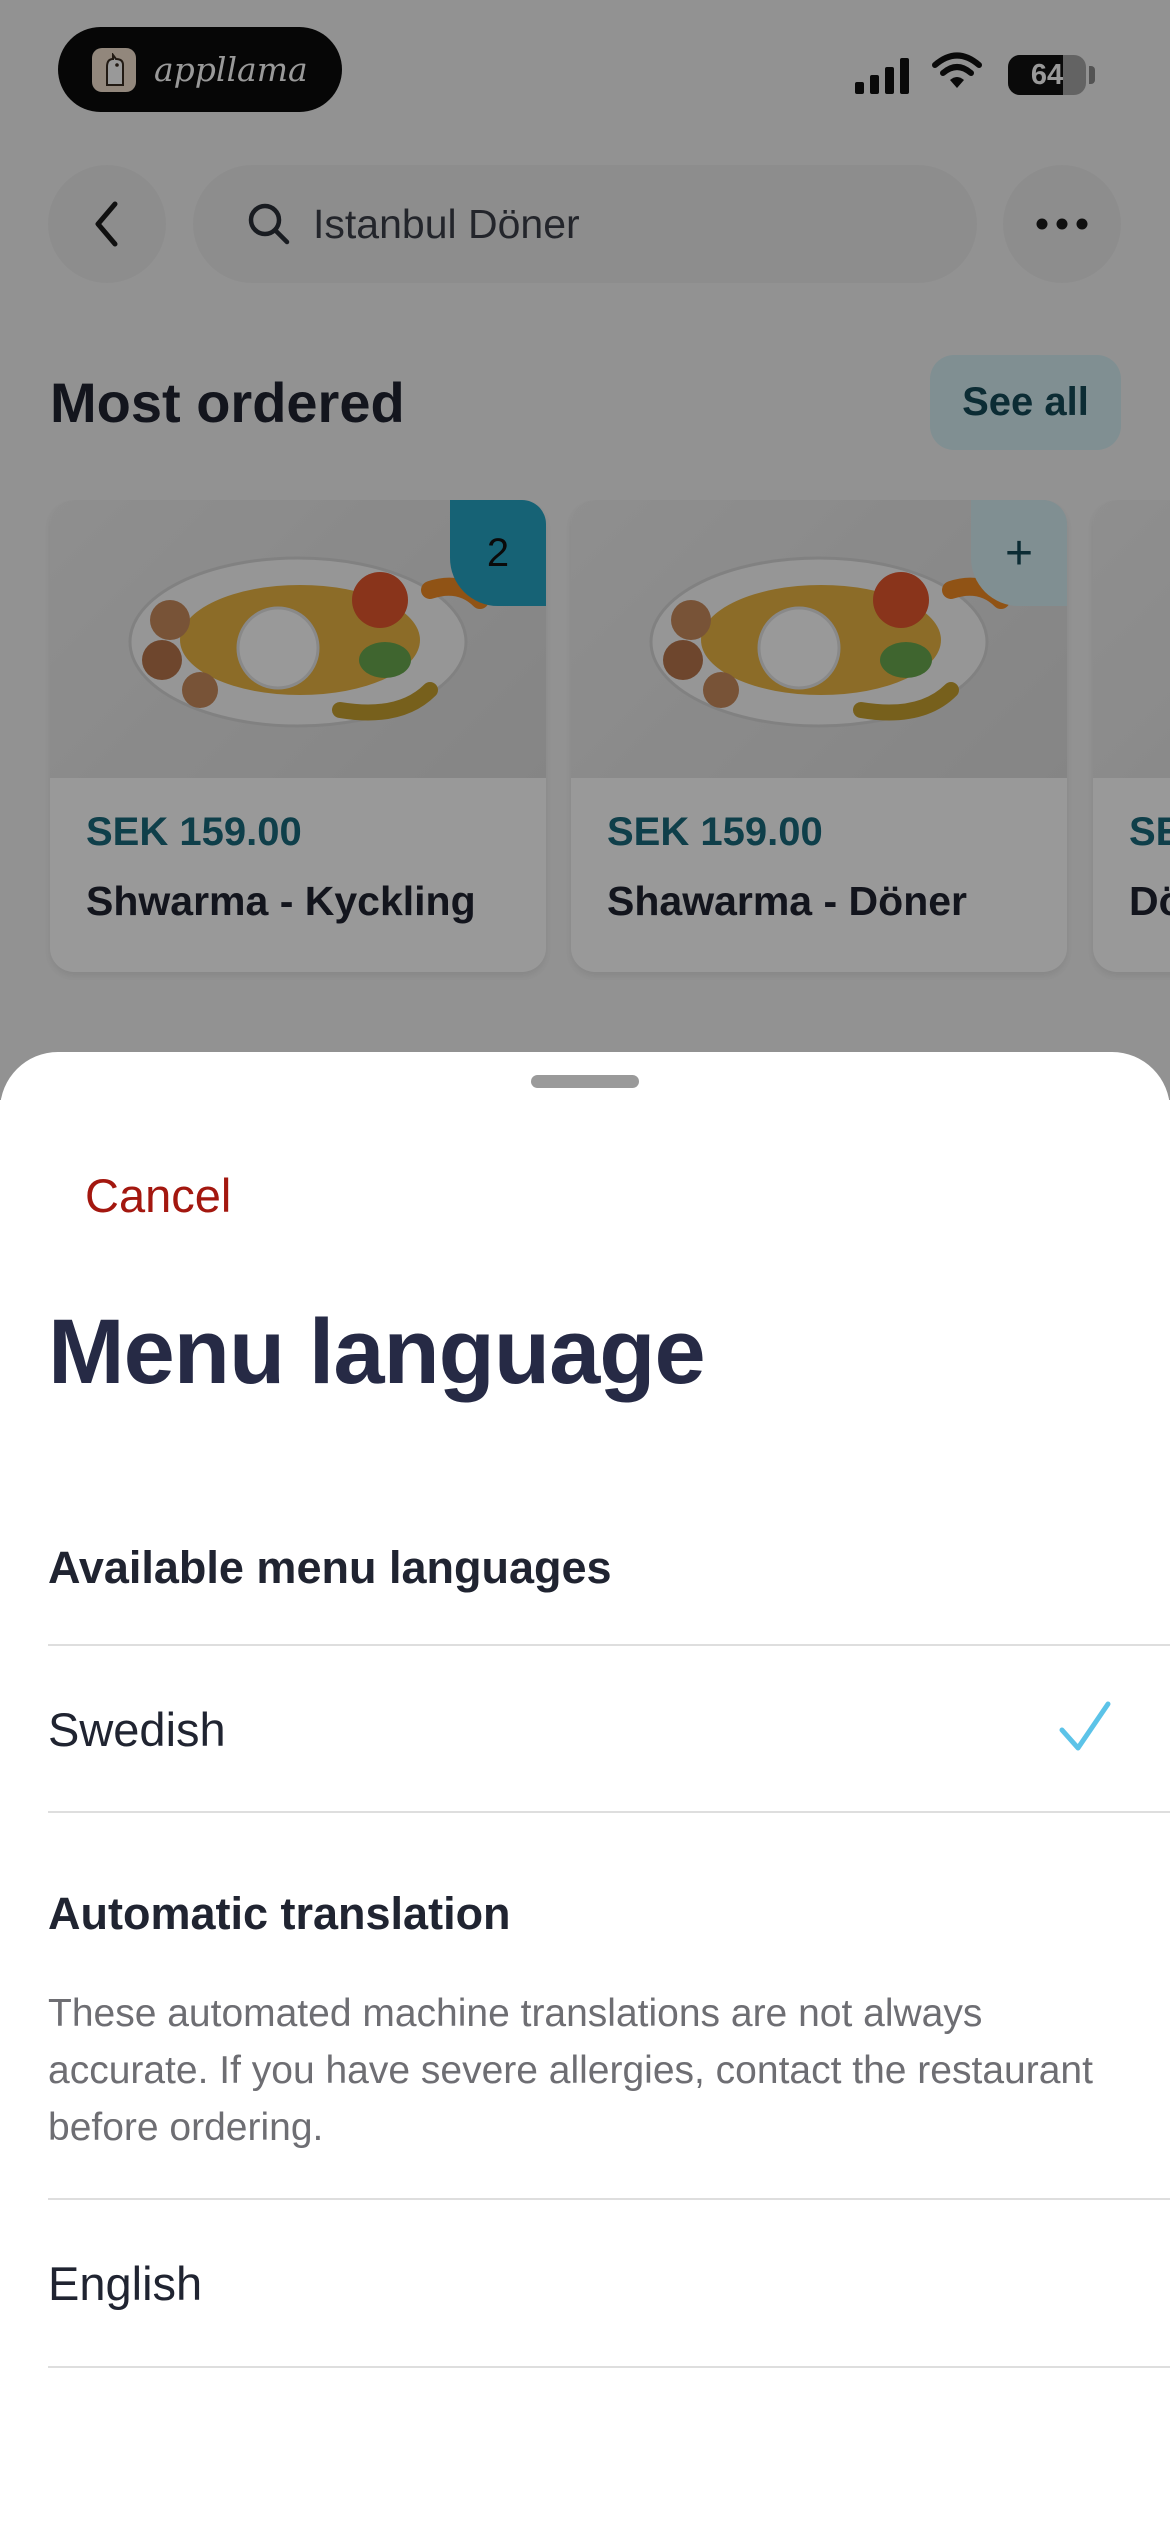 This screenshot has width=1170, height=2532. I want to click on sheet-title: Menu language, so click(377, 1352).